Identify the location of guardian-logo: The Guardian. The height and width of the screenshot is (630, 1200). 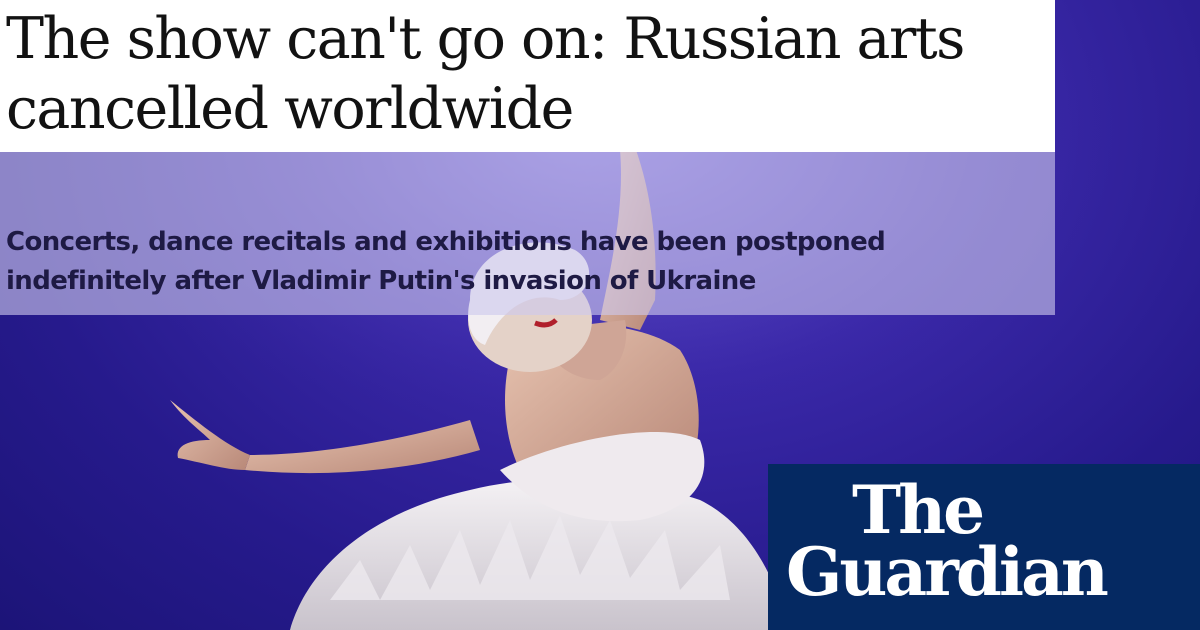
(984, 547).